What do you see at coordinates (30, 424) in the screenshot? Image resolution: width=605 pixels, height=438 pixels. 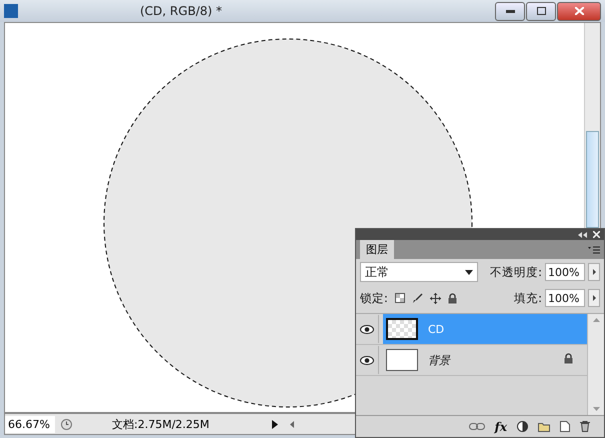 I see `zoom-level: 66.67%` at bounding box center [30, 424].